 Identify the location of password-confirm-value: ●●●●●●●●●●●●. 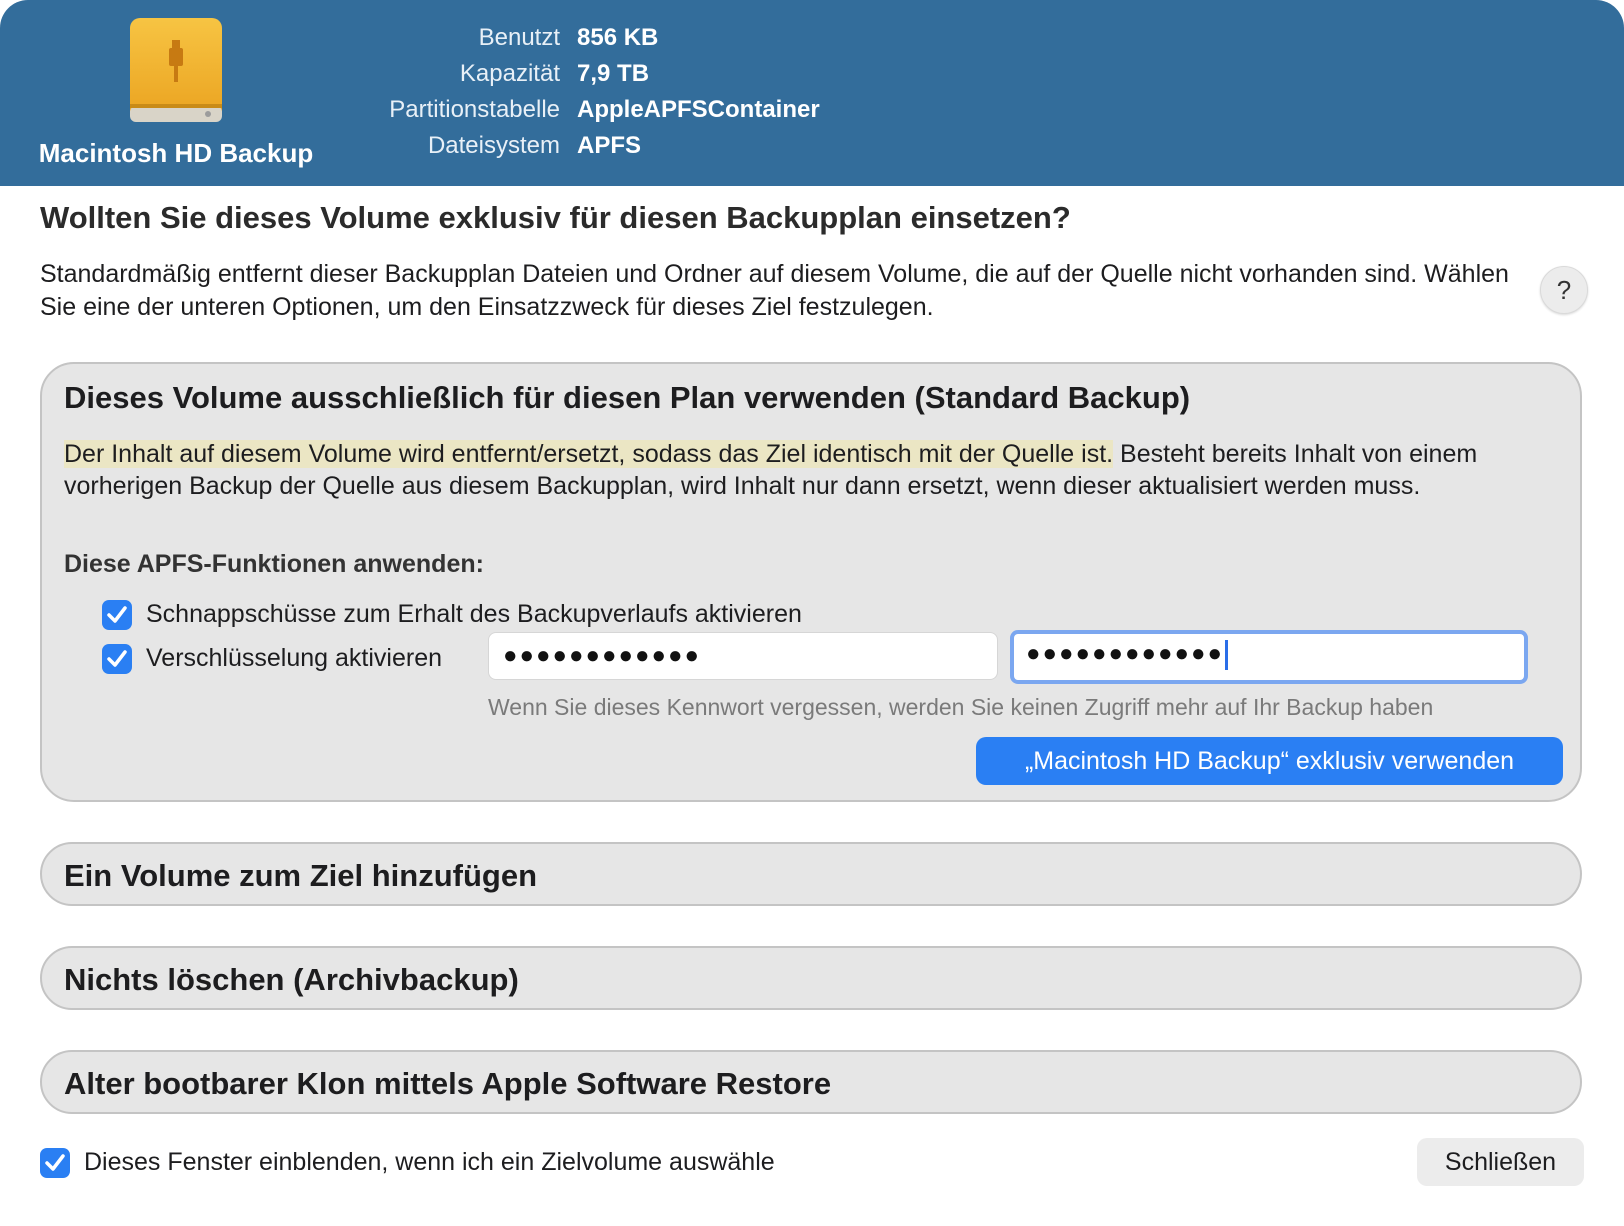
(1125, 653).